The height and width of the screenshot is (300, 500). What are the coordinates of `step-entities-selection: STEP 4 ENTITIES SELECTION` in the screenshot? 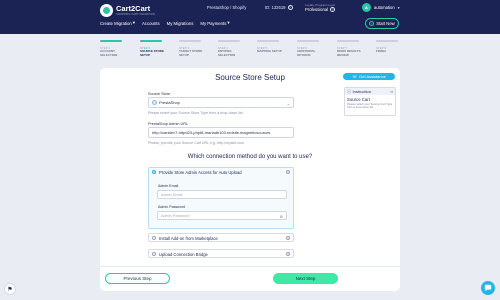 It's located at (232, 48).